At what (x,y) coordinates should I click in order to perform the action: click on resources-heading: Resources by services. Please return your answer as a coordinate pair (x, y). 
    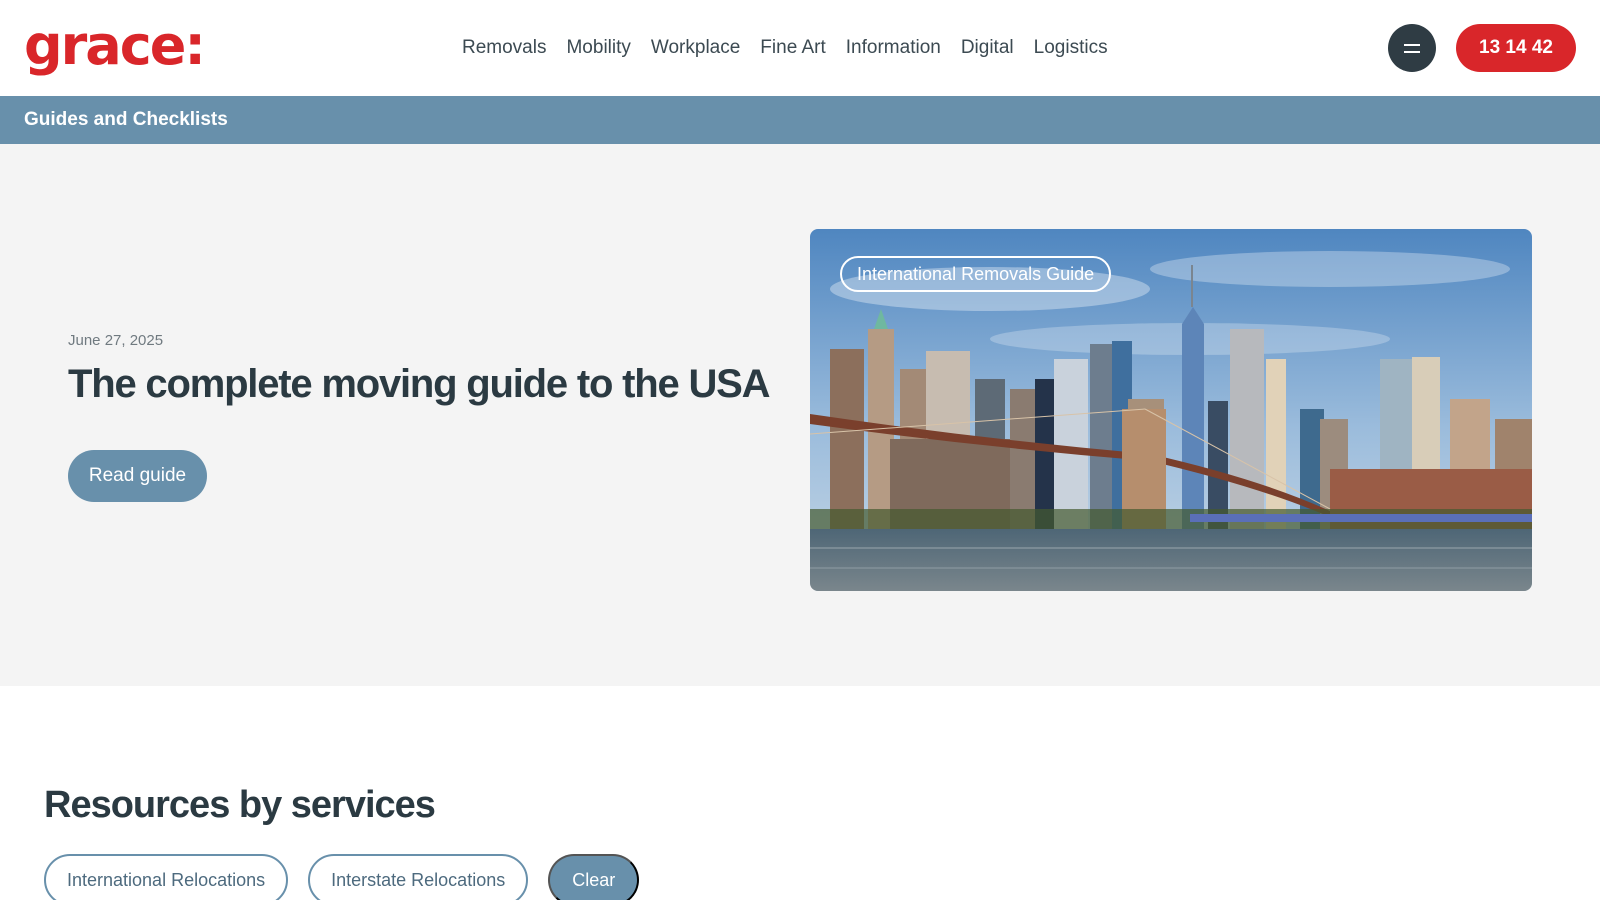
    Looking at the image, I should click on (240, 805).